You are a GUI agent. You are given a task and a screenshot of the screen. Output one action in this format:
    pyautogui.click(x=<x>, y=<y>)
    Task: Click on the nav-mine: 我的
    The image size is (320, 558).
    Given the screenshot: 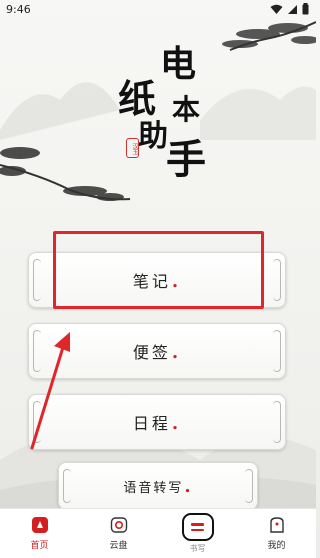 What is the action you would take?
    pyautogui.click(x=277, y=530)
    